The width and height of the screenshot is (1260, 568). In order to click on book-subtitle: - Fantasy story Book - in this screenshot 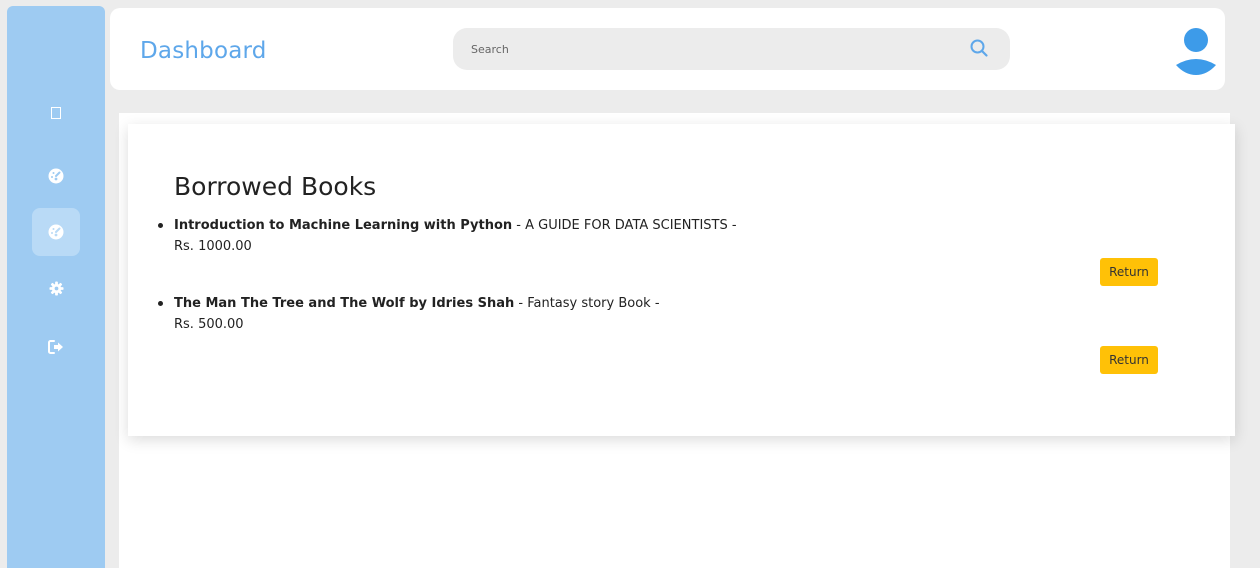, I will do `click(587, 303)`.